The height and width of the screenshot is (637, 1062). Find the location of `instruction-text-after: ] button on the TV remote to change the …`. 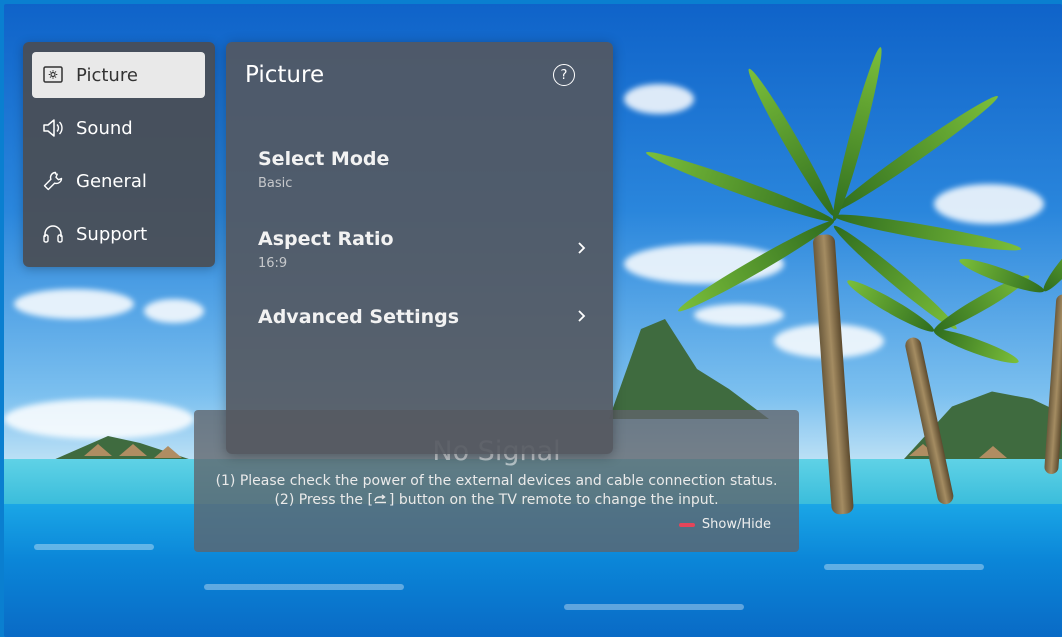

instruction-text-after: ] button on the TV remote to change the … is located at coordinates (553, 500).